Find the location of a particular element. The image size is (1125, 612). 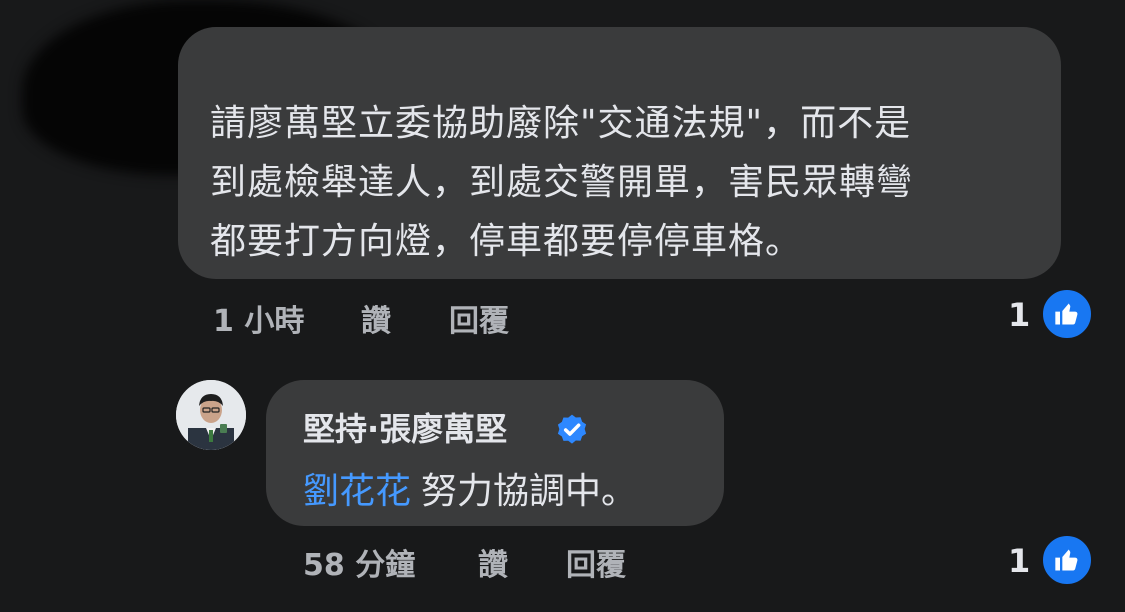

reply-text: 努力協調中。 is located at coordinates (529, 491).